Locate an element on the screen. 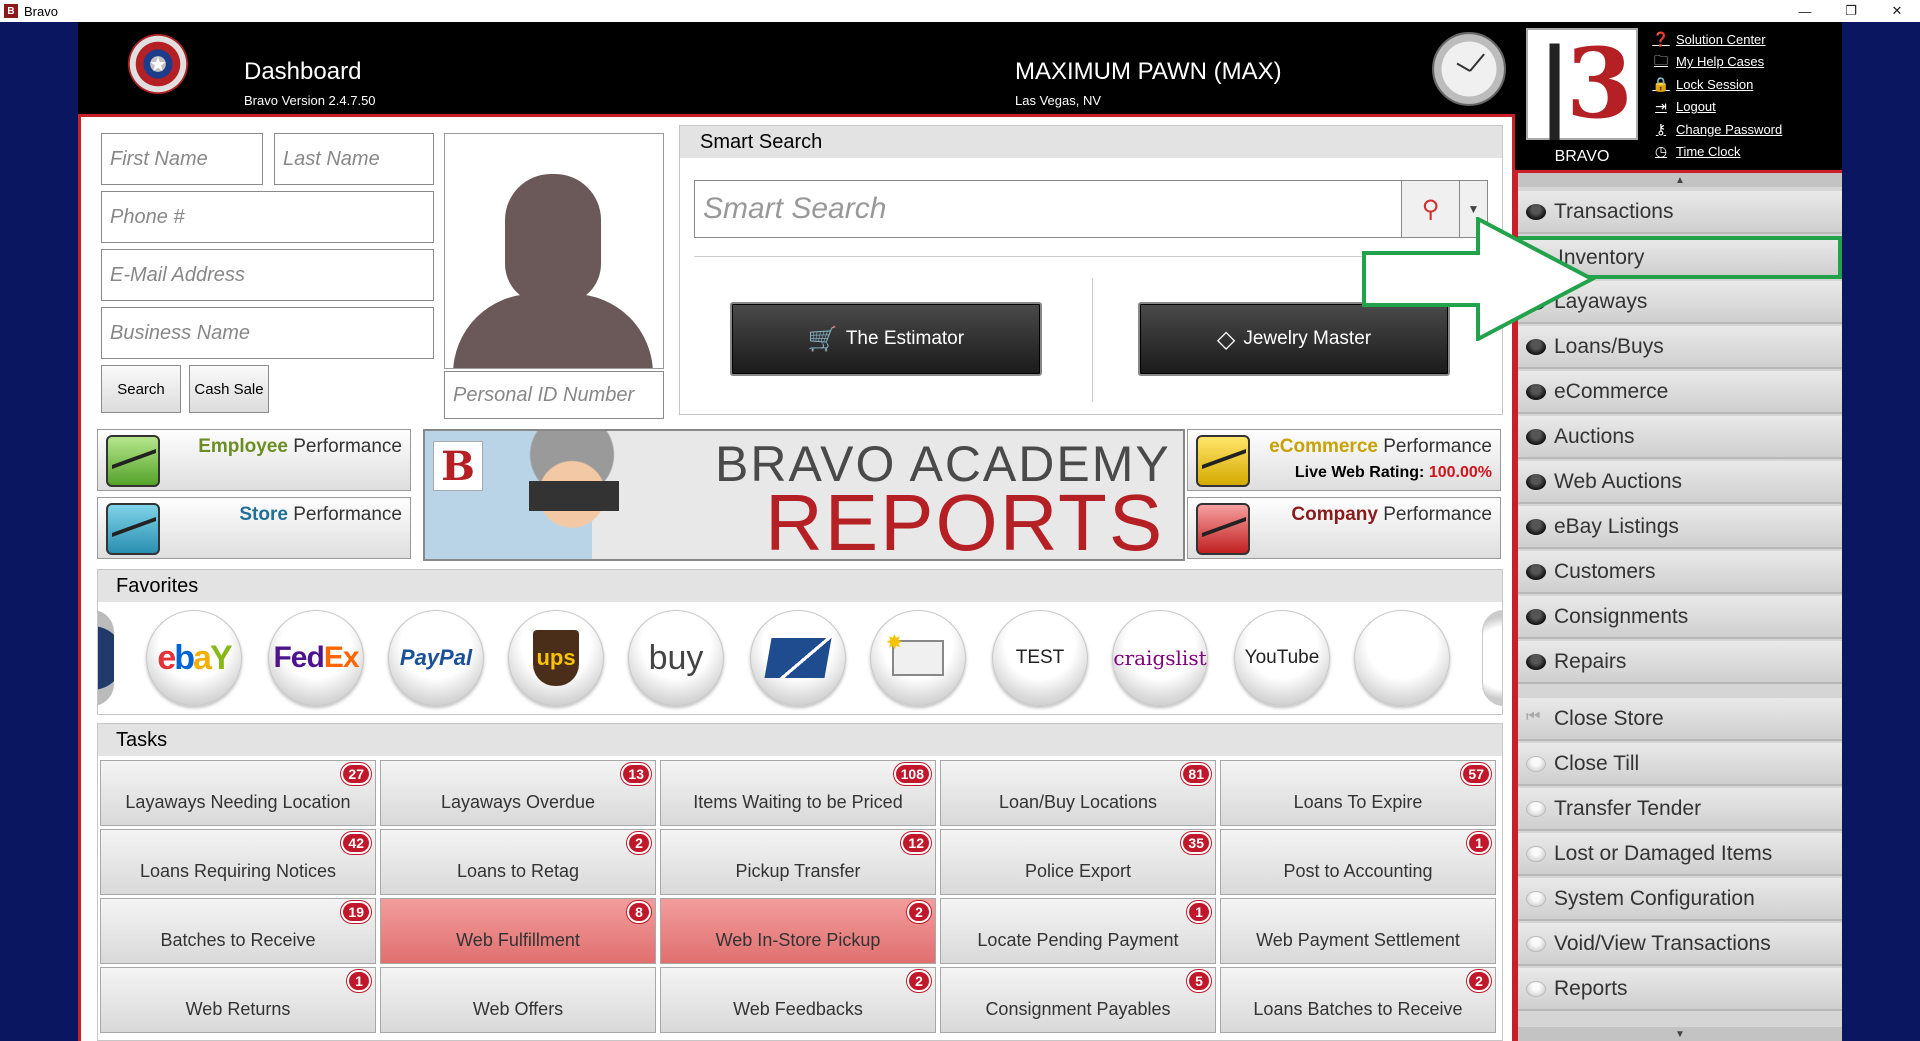 The width and height of the screenshot is (1920, 1041). menu-item-repairs: Repairs is located at coordinates (1680, 662).